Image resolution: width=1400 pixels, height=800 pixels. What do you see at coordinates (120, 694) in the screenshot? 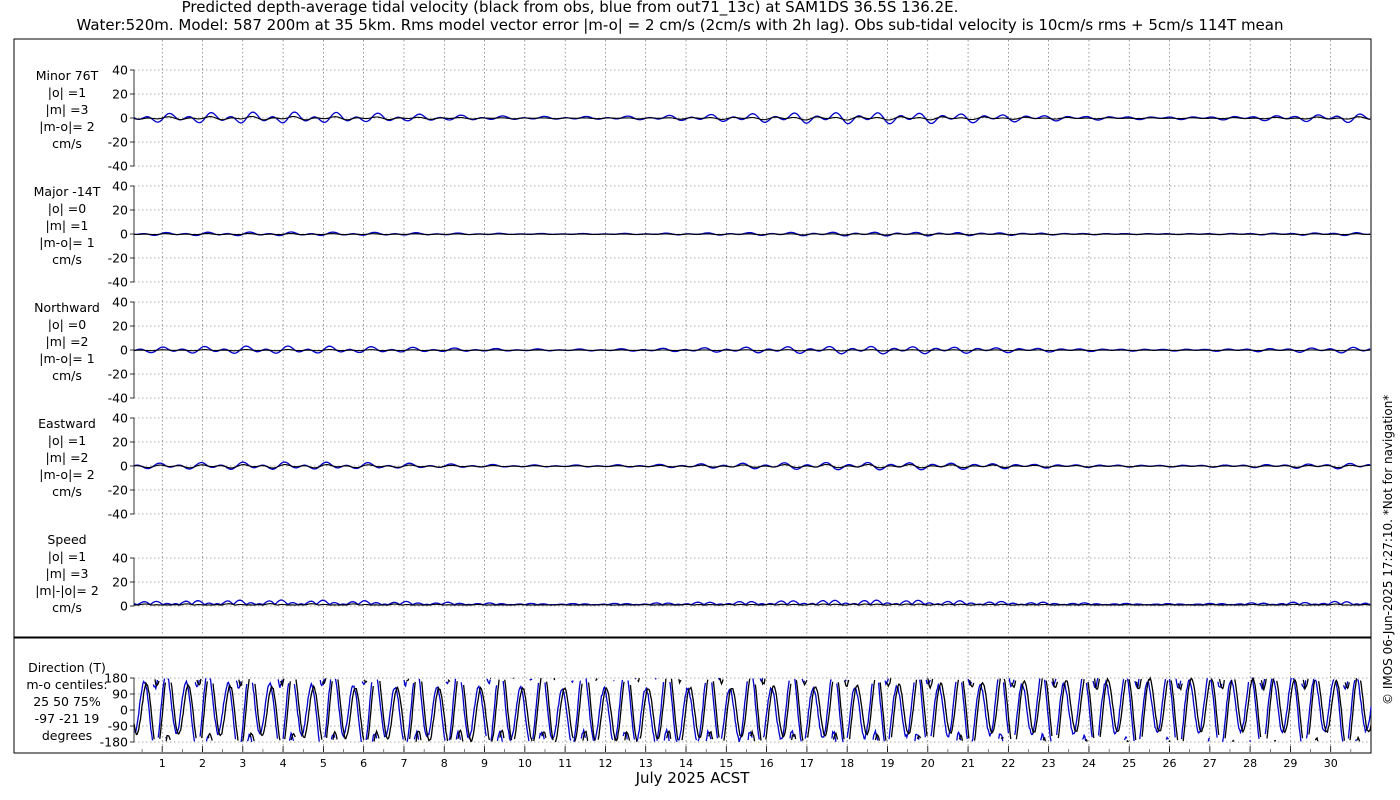
I see `y-tick-label: 90` at bounding box center [120, 694].